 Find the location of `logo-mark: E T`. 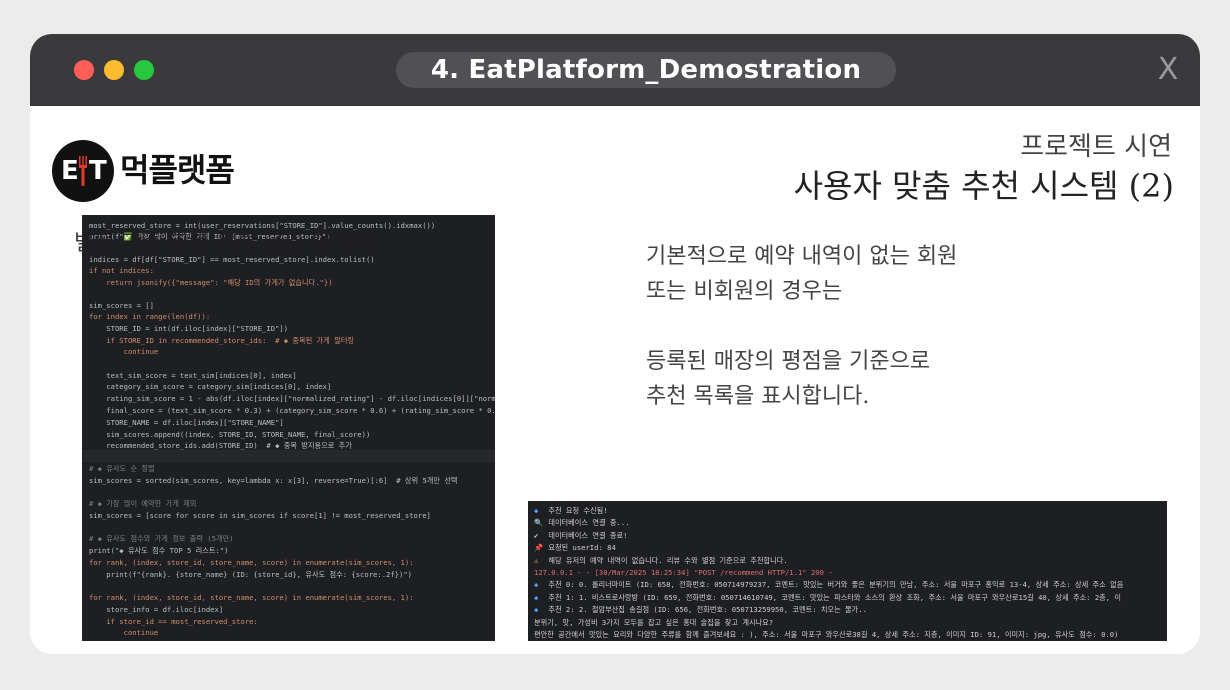

logo-mark: E T is located at coordinates (83, 171).